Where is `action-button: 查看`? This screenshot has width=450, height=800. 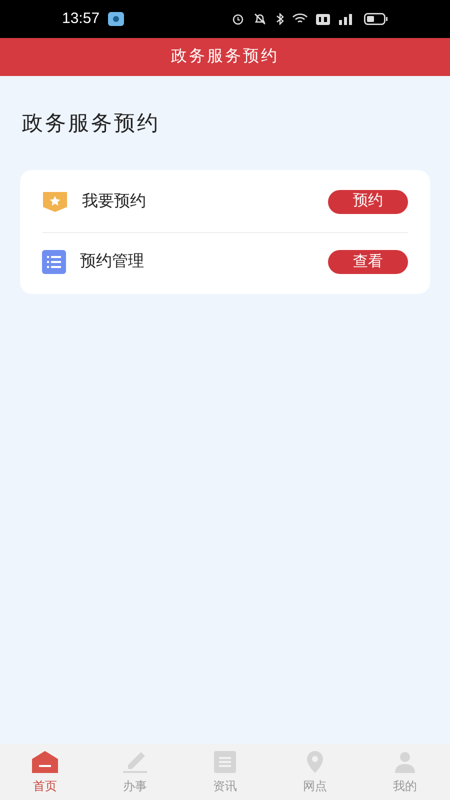 action-button: 查看 is located at coordinates (368, 262).